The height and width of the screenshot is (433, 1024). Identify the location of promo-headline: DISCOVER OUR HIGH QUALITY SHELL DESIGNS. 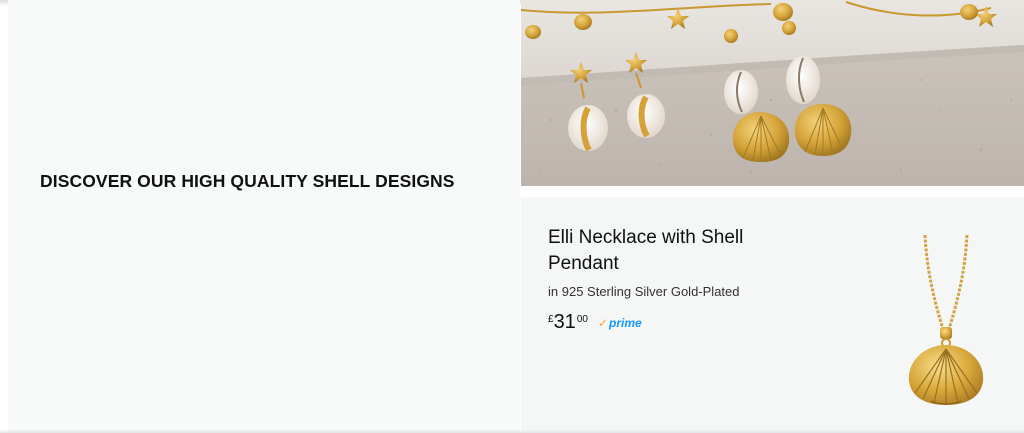
(247, 181).